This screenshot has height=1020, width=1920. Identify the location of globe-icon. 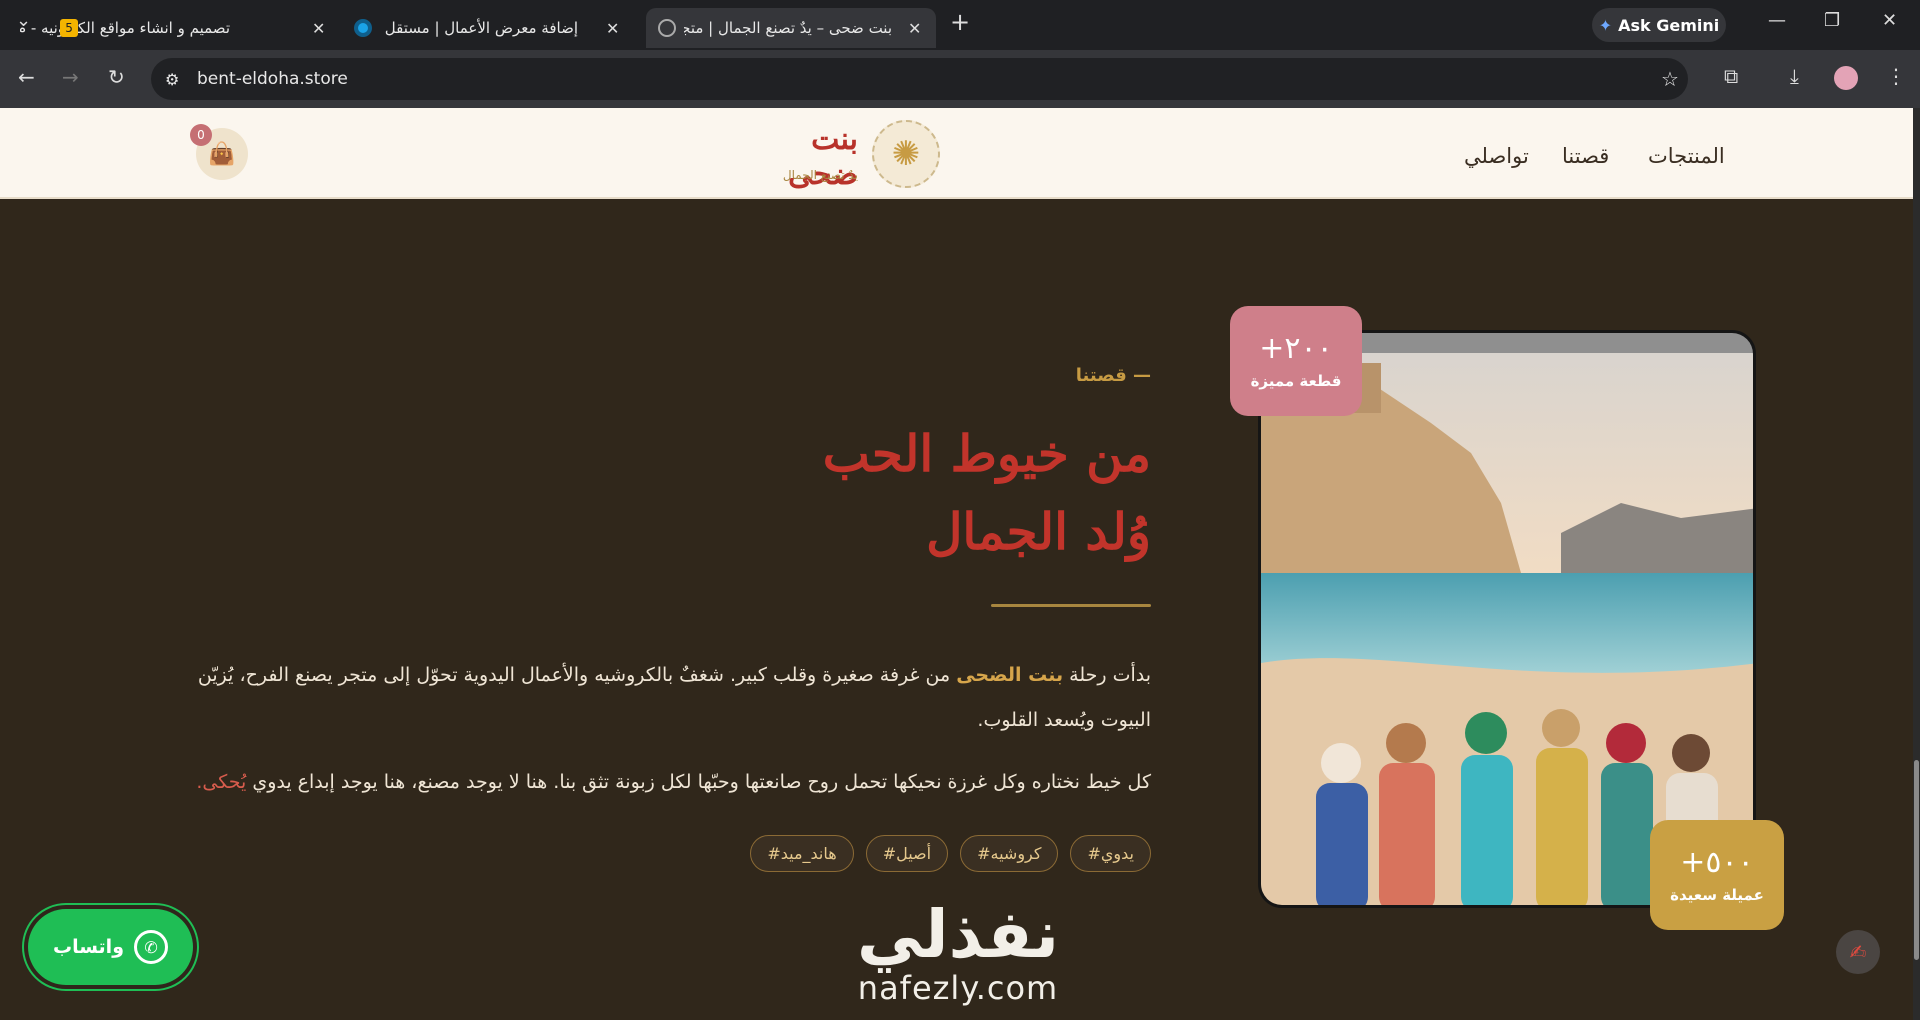
(667, 28).